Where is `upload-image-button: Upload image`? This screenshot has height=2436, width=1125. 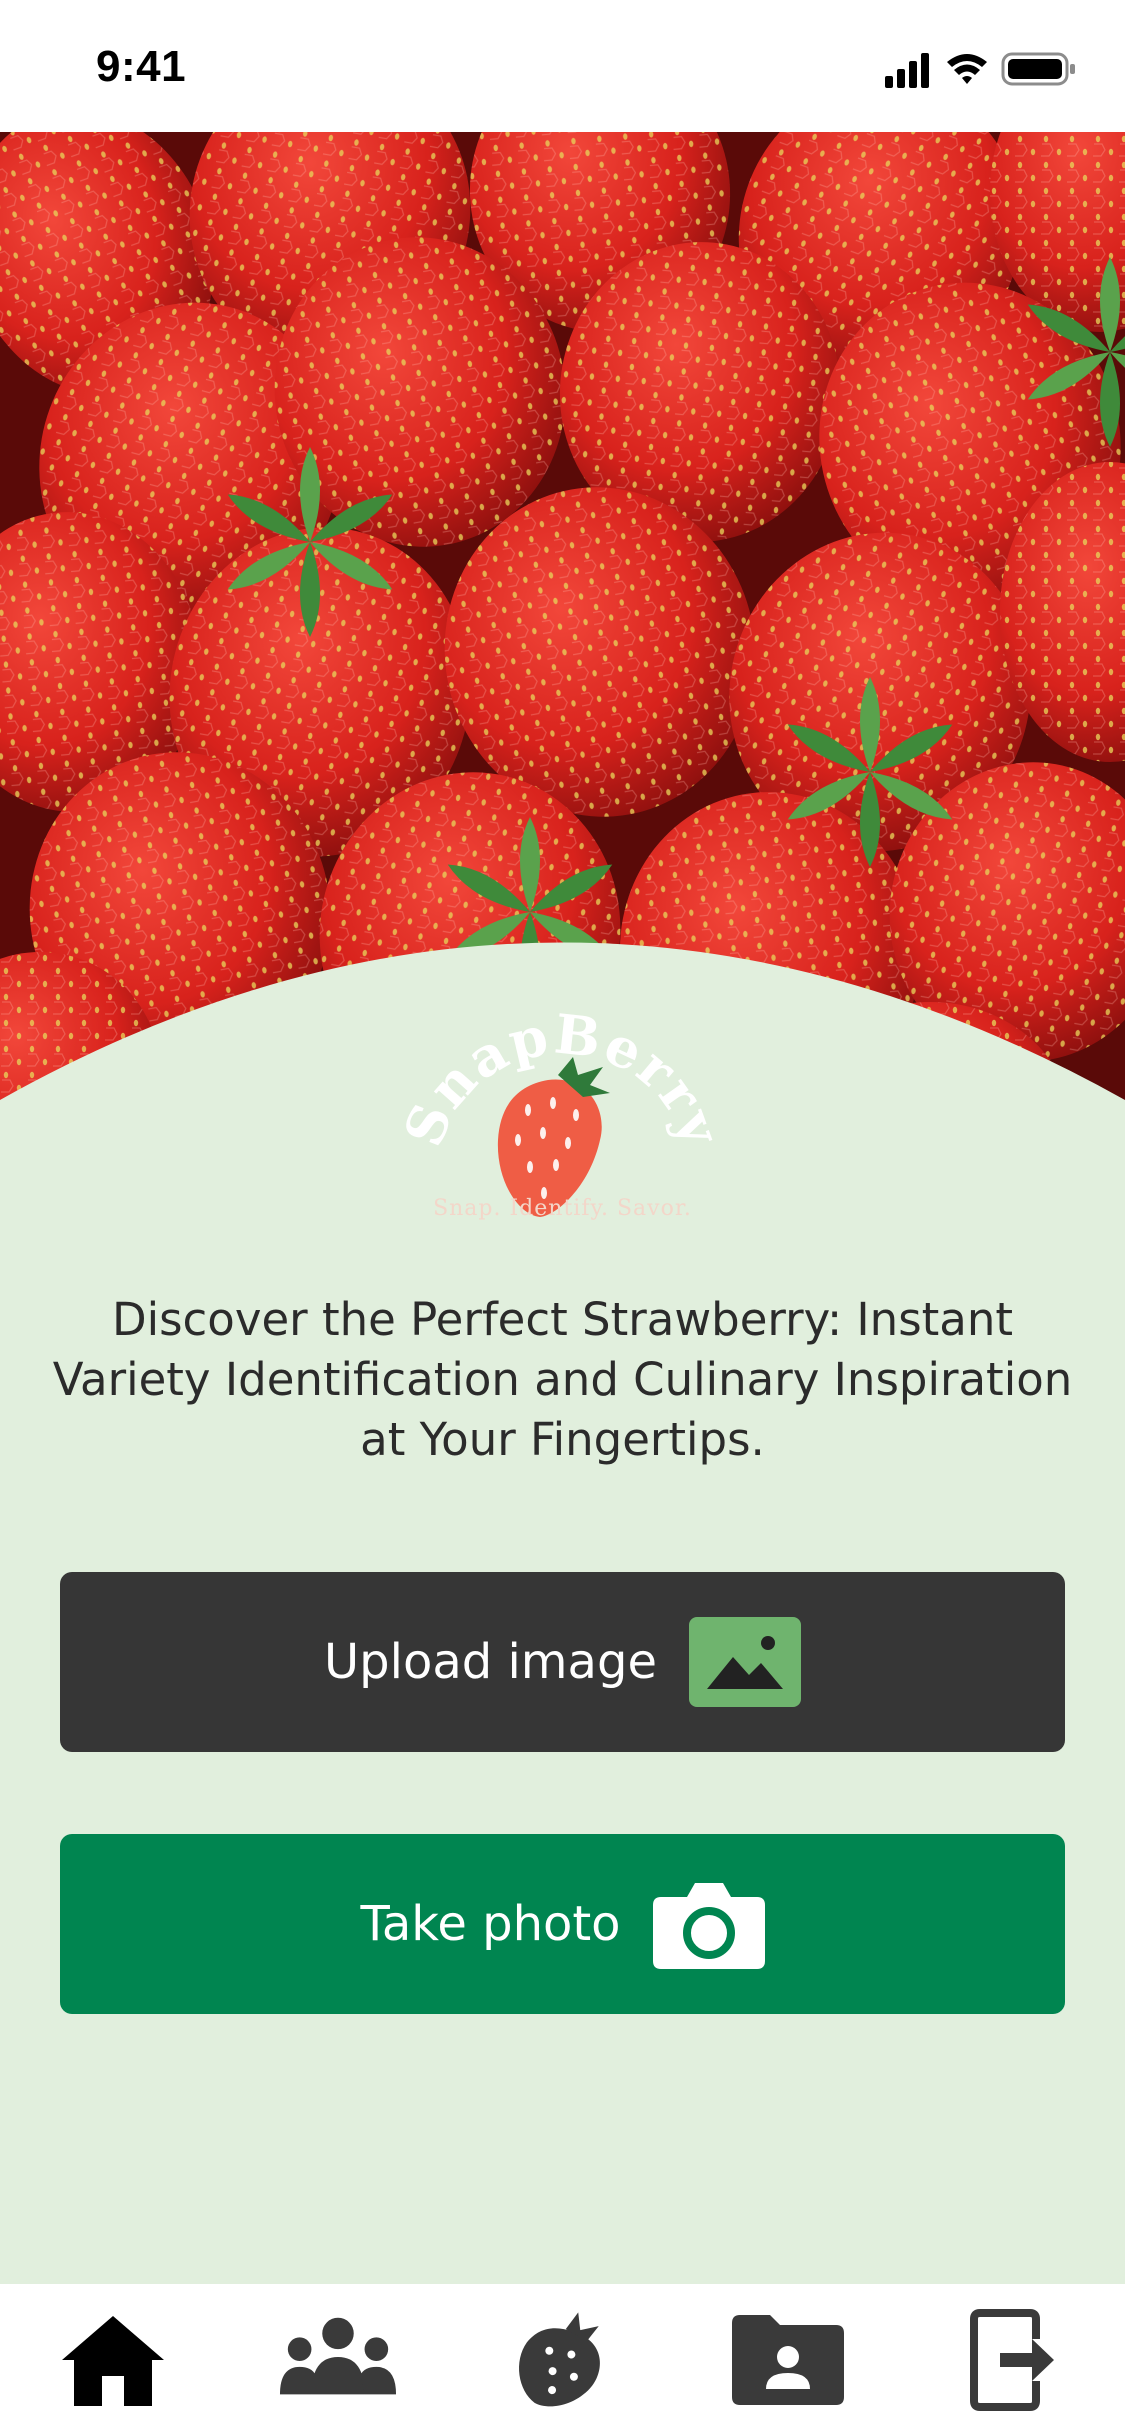 upload-image-button: Upload image is located at coordinates (562, 1662).